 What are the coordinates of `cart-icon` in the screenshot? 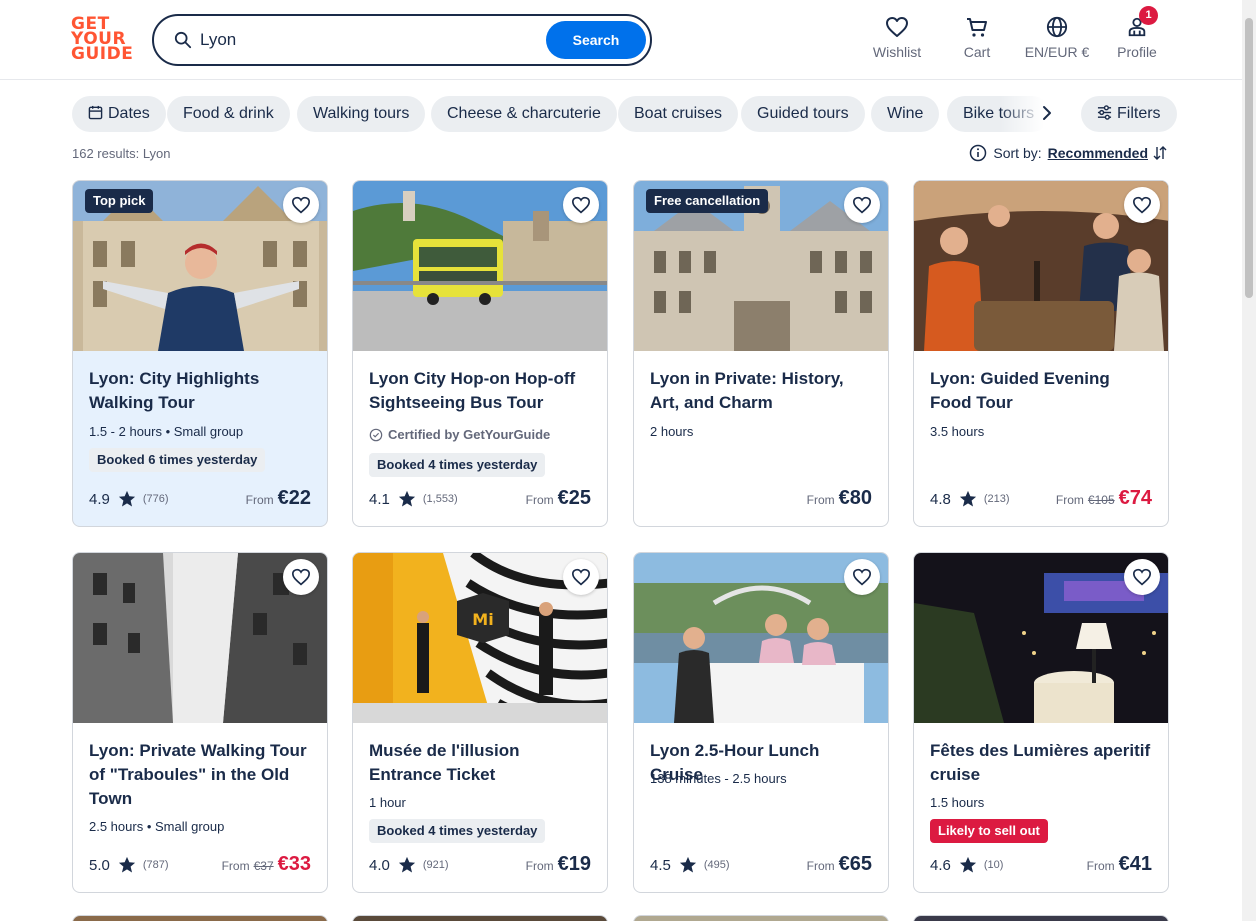 It's located at (977, 27).